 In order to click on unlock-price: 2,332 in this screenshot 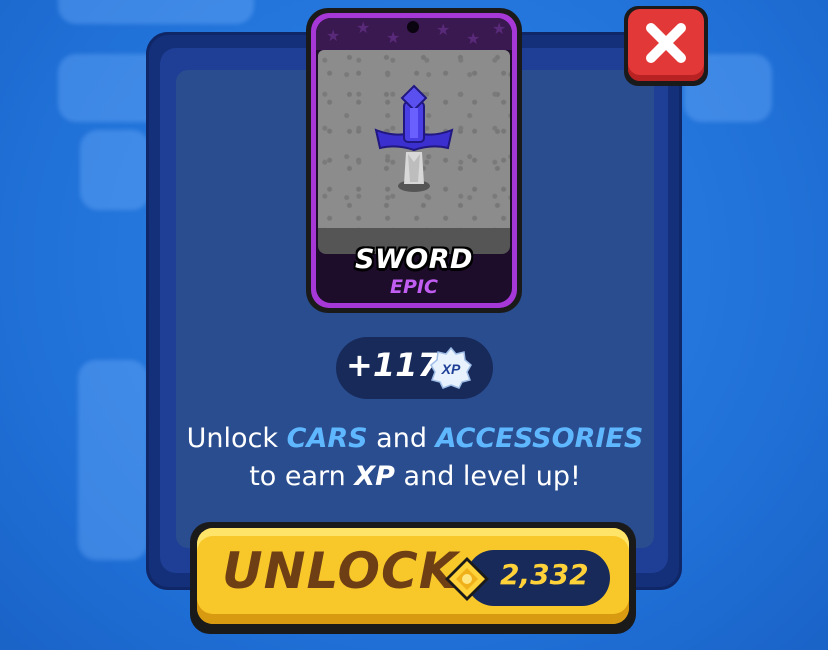, I will do `click(544, 574)`.